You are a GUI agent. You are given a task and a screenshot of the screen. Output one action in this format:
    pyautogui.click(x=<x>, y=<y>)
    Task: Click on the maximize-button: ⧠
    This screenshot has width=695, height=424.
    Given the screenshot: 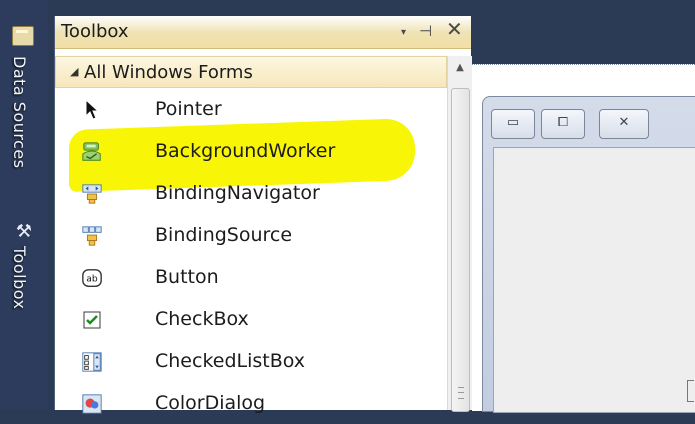 What is the action you would take?
    pyautogui.click(x=563, y=124)
    